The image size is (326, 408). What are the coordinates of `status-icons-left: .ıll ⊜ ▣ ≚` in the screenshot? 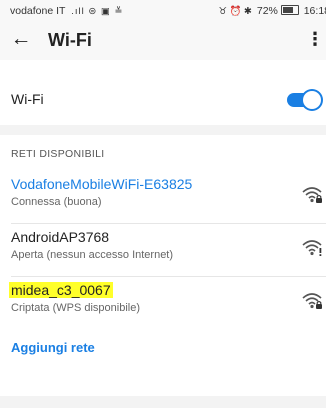 It's located at (97, 11).